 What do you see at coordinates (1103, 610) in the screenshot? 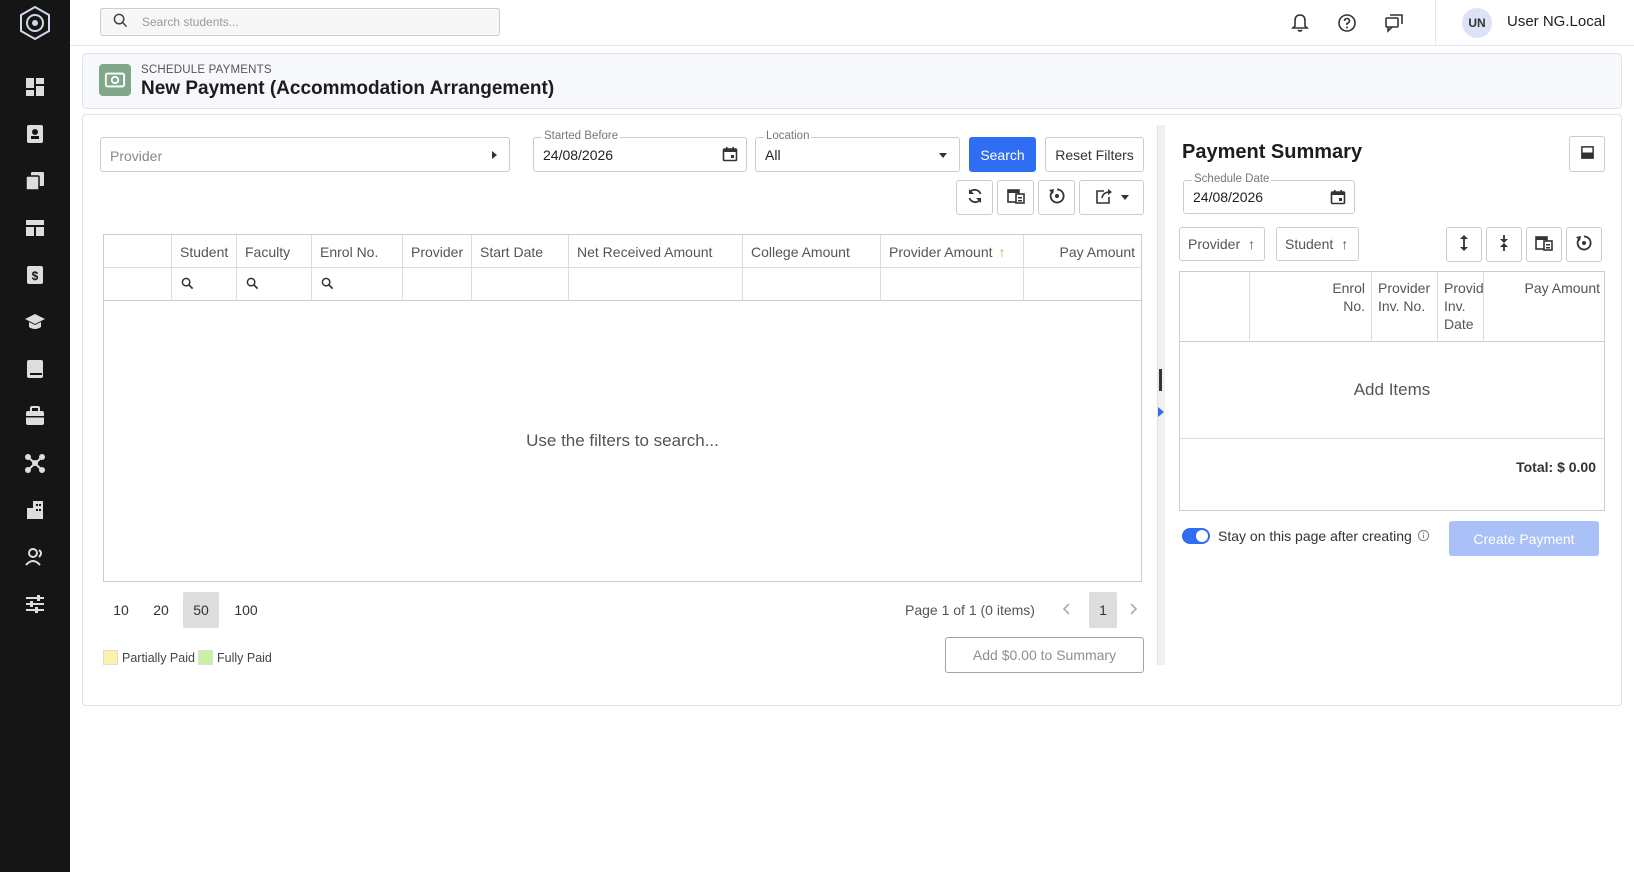
I see `page-number-current: 1` at bounding box center [1103, 610].